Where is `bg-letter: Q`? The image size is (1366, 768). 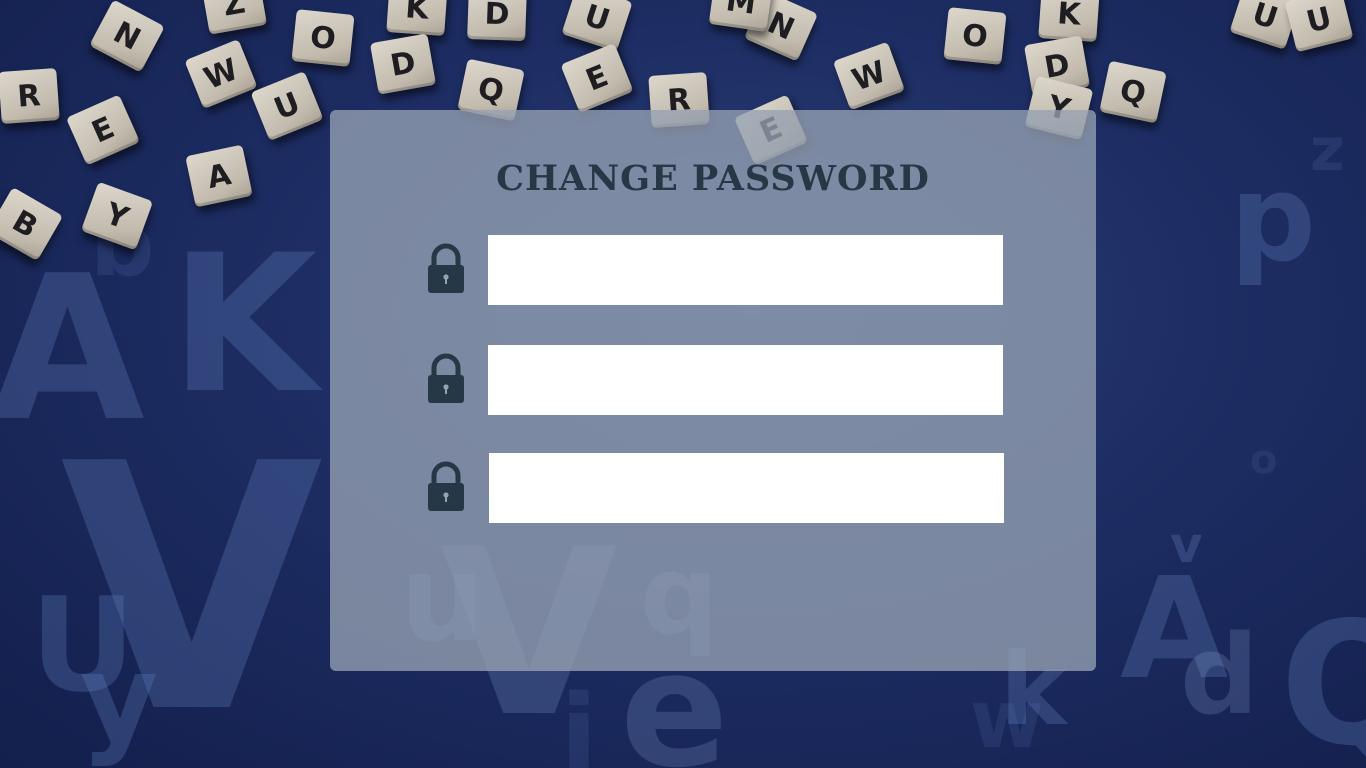 bg-letter: Q is located at coordinates (1323, 677).